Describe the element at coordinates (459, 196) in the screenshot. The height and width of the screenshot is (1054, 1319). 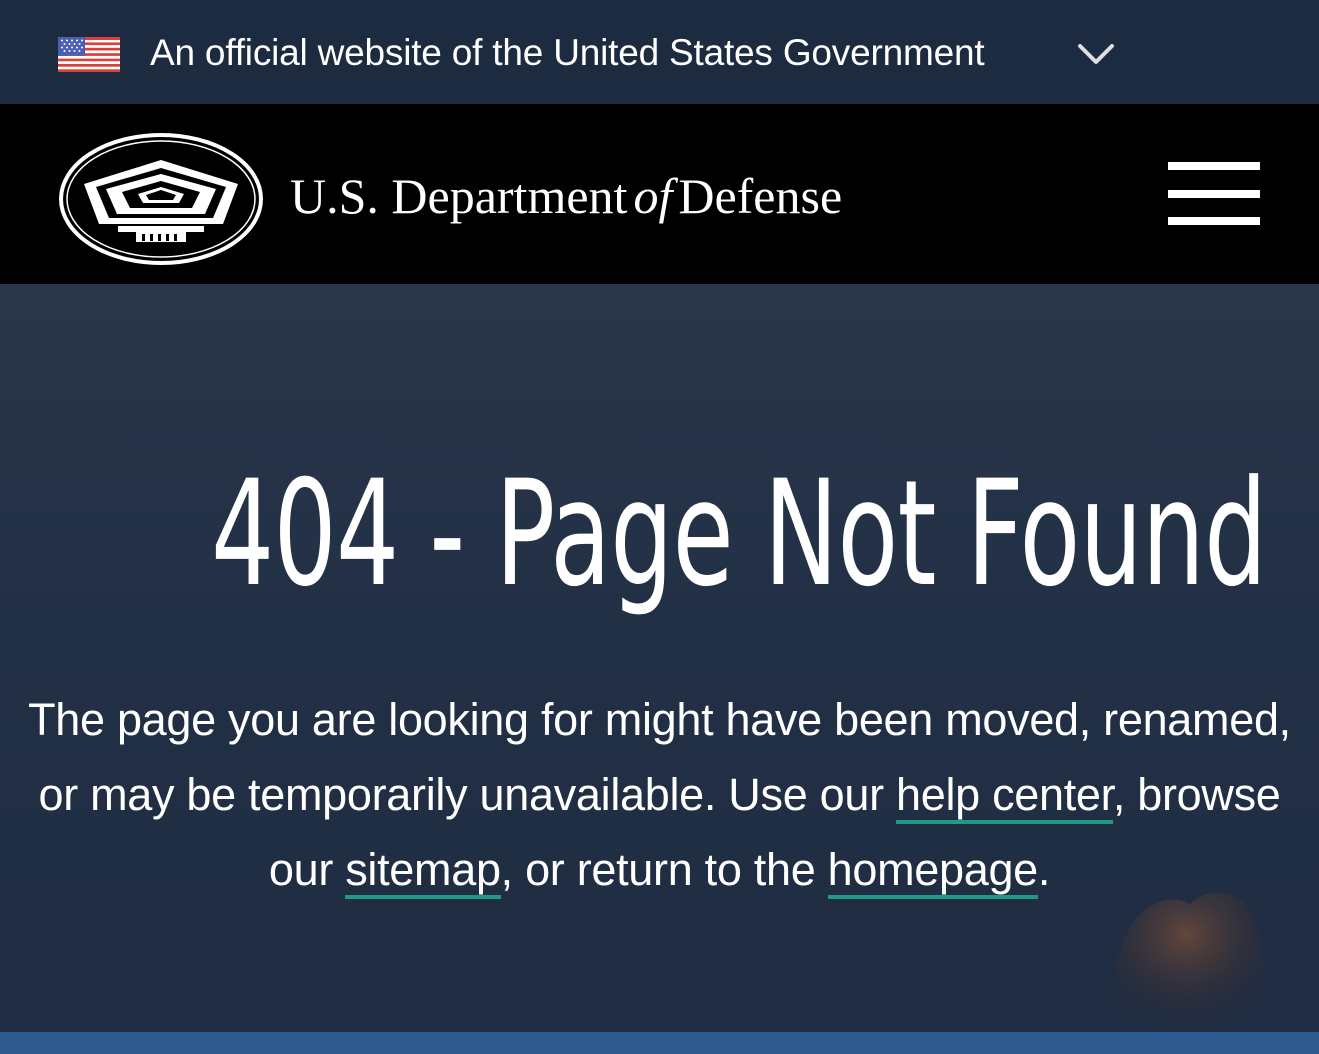
I see `site-title-part1: U.S. Department` at that location.